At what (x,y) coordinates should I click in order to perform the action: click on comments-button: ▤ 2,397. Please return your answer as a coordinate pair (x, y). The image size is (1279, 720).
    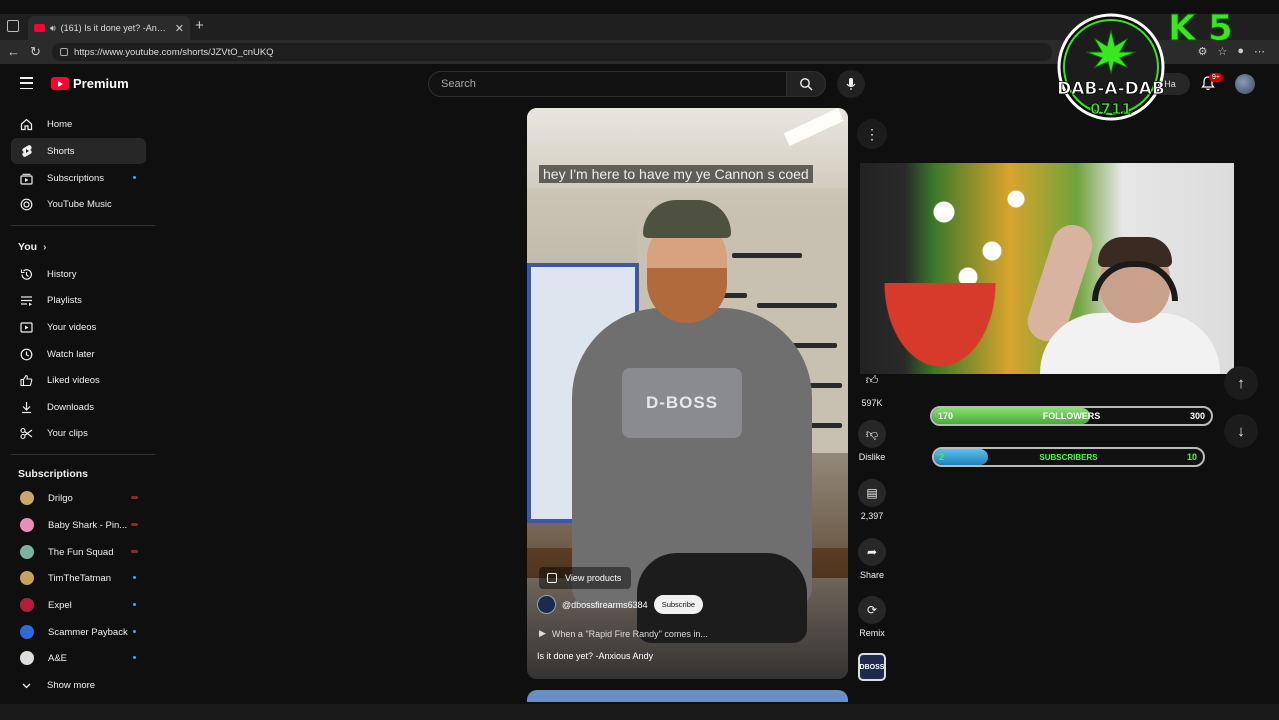
    Looking at the image, I should click on (872, 500).